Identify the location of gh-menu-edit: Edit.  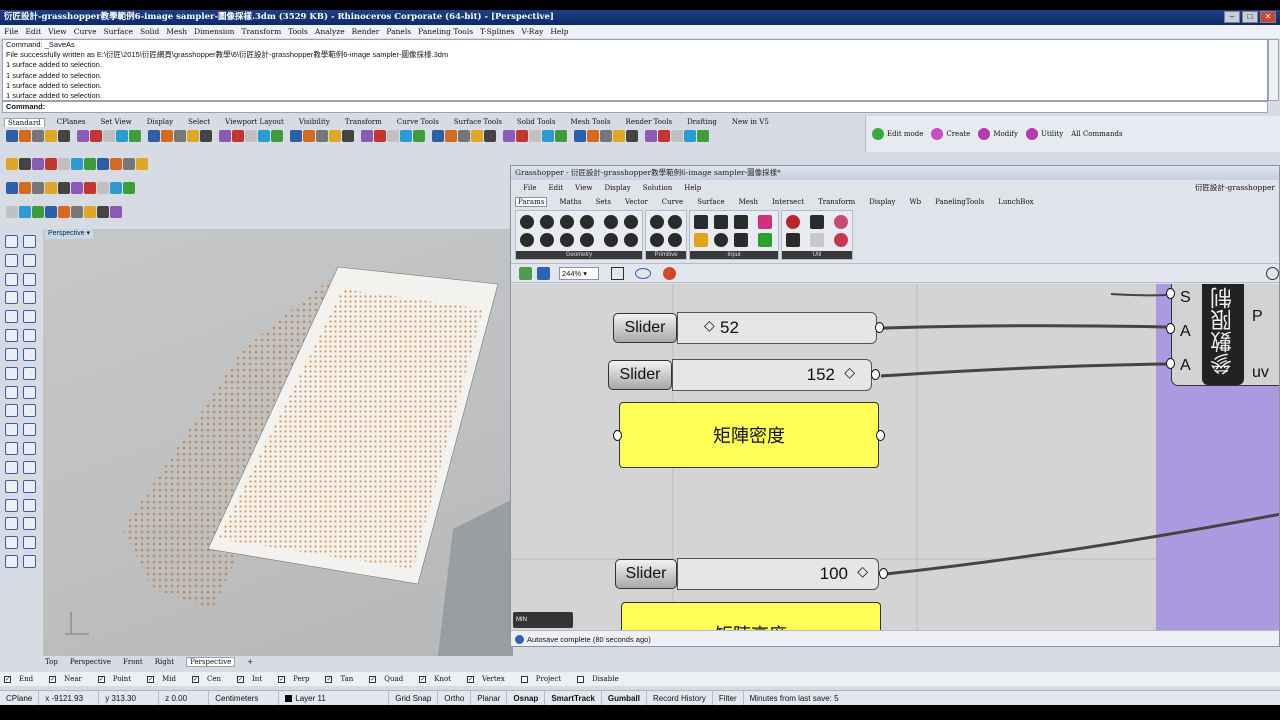
(555, 188).